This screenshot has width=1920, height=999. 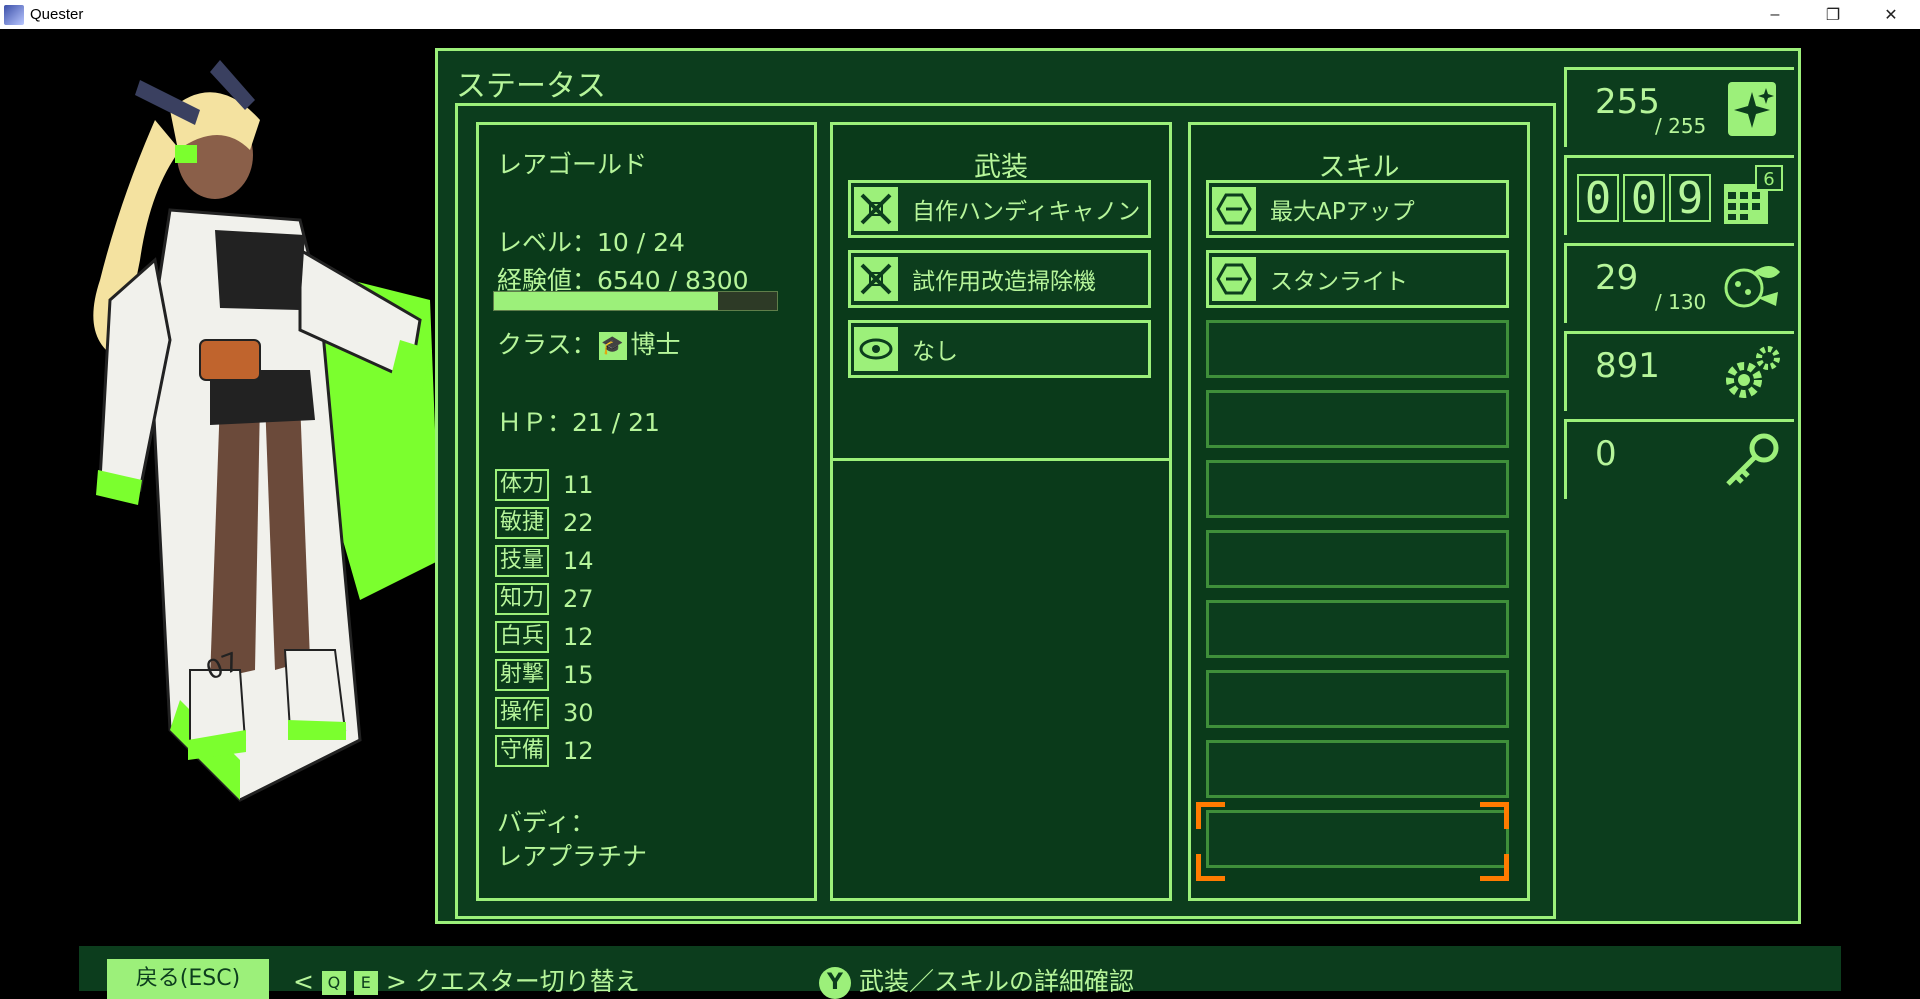 What do you see at coordinates (572, 856) in the screenshot?
I see `buddy-name: レアプラチナ` at bounding box center [572, 856].